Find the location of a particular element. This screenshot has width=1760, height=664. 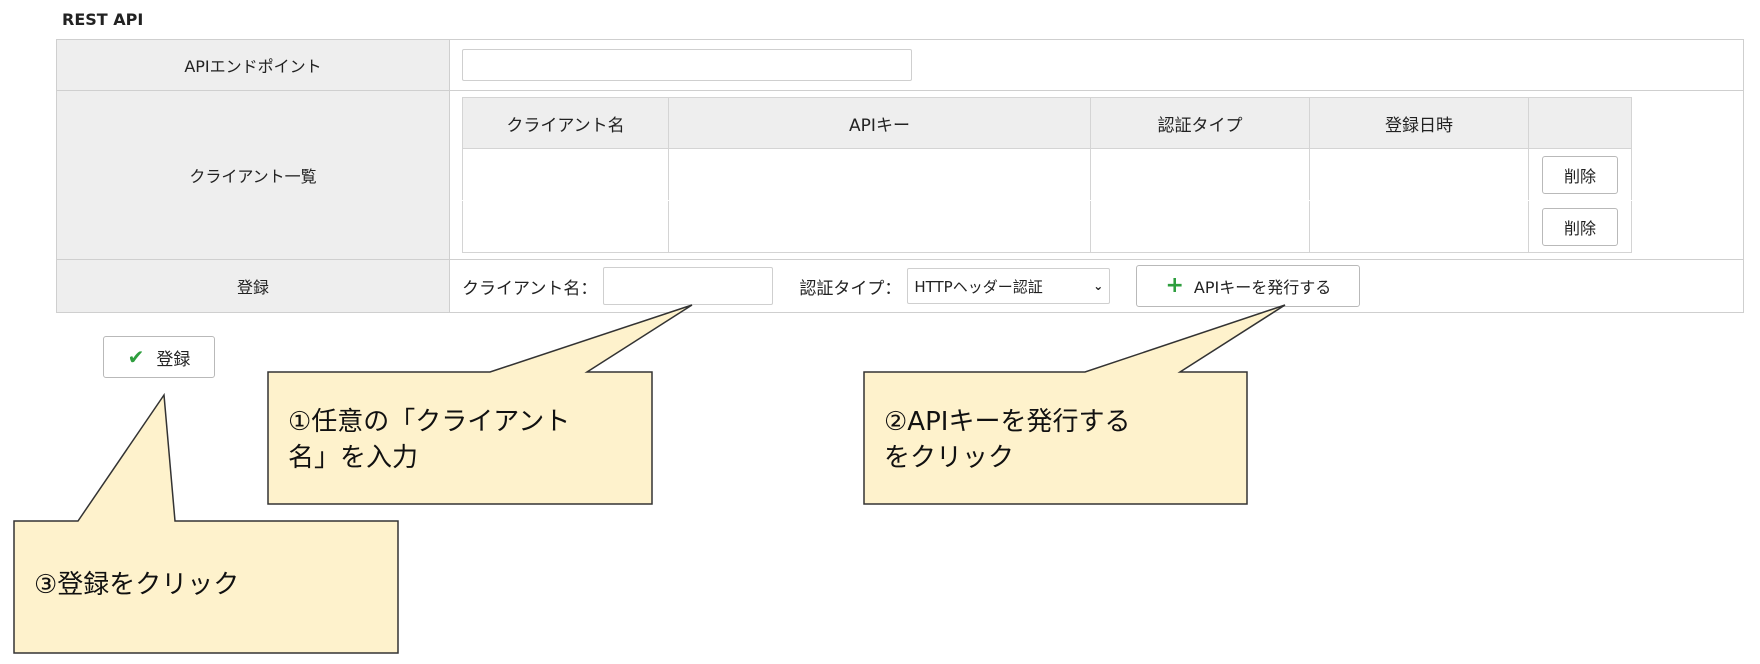

endpoint-label: APIエンドポイント is located at coordinates (253, 65).